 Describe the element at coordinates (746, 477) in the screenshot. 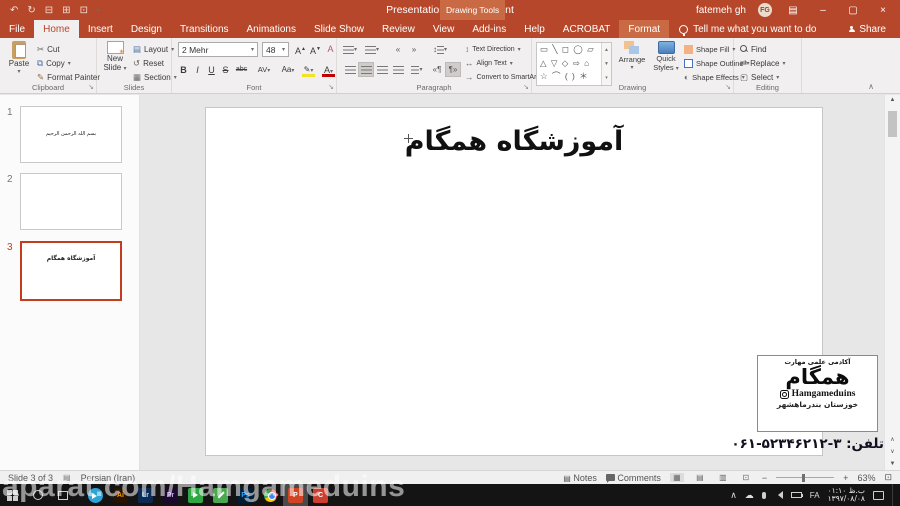

I see `slideshow-icon: ⊡` at that location.